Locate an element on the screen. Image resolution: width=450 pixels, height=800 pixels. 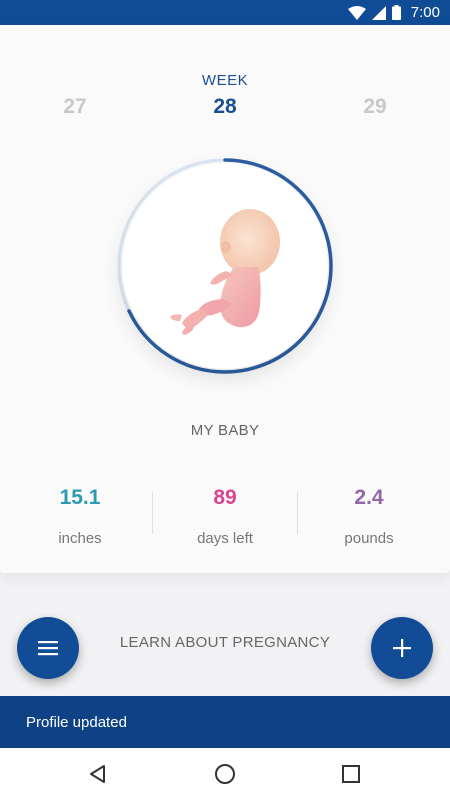
week-prev: 27 is located at coordinates (75, 107).